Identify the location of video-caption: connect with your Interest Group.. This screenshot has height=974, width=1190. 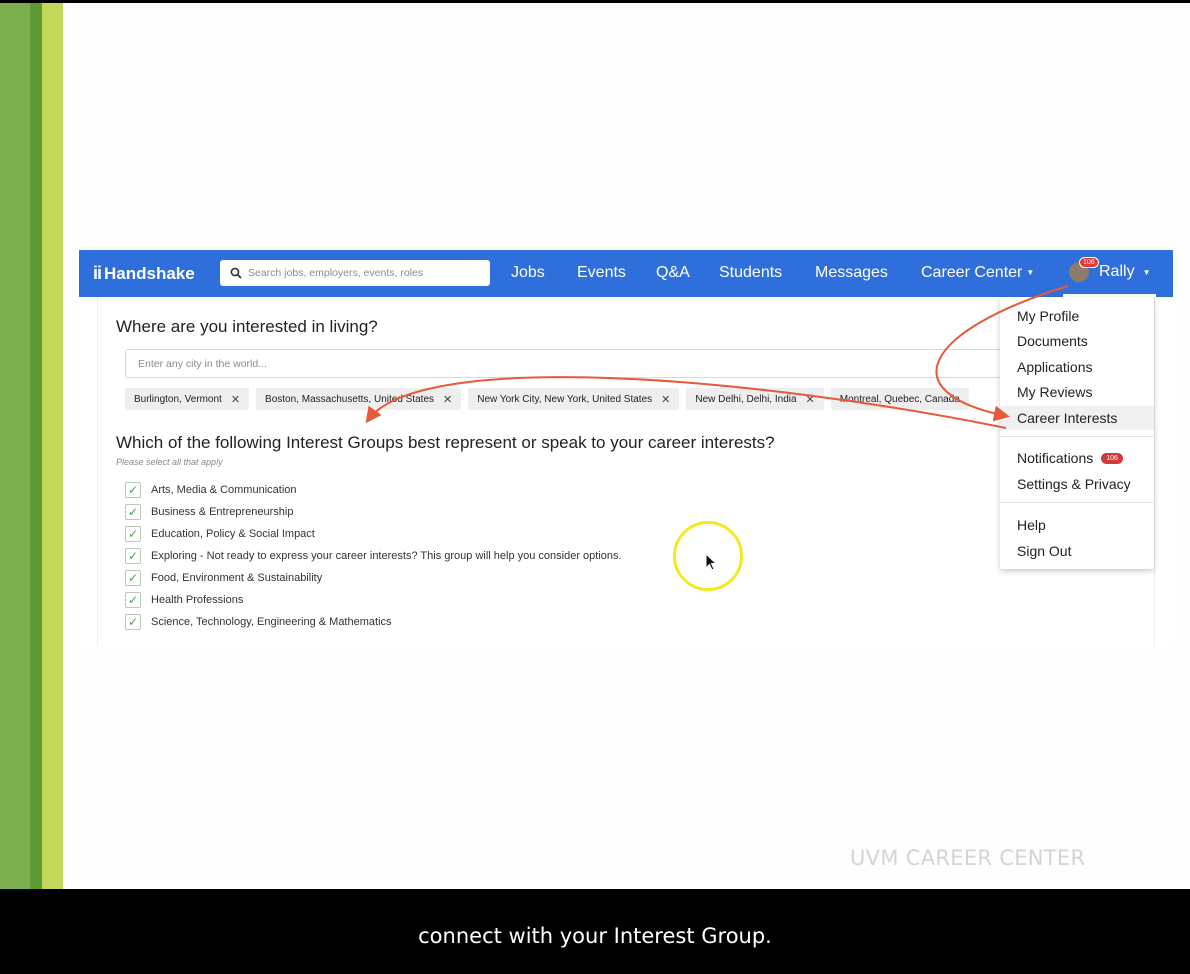
(595, 936).